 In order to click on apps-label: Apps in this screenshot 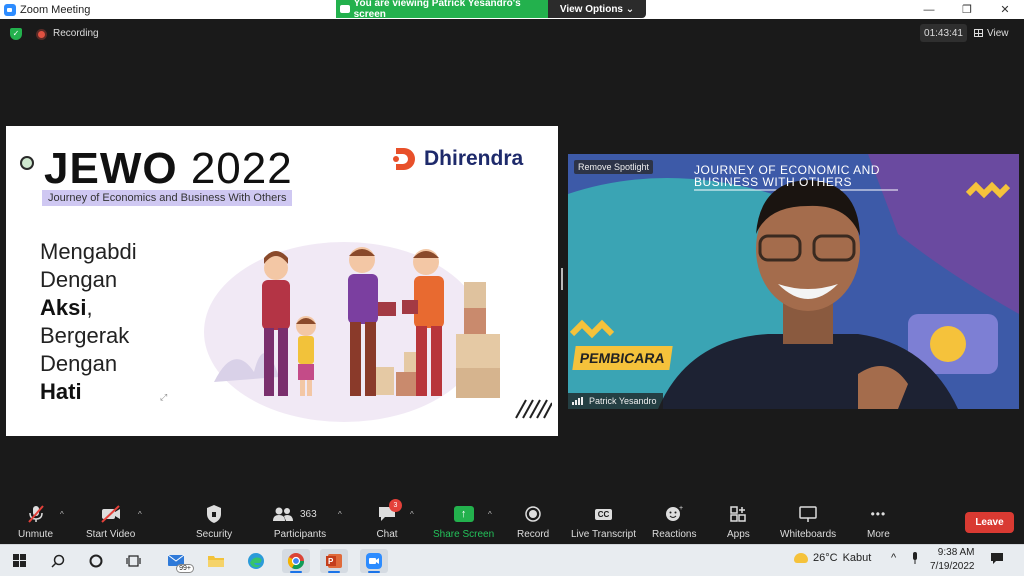, I will do `click(738, 534)`.